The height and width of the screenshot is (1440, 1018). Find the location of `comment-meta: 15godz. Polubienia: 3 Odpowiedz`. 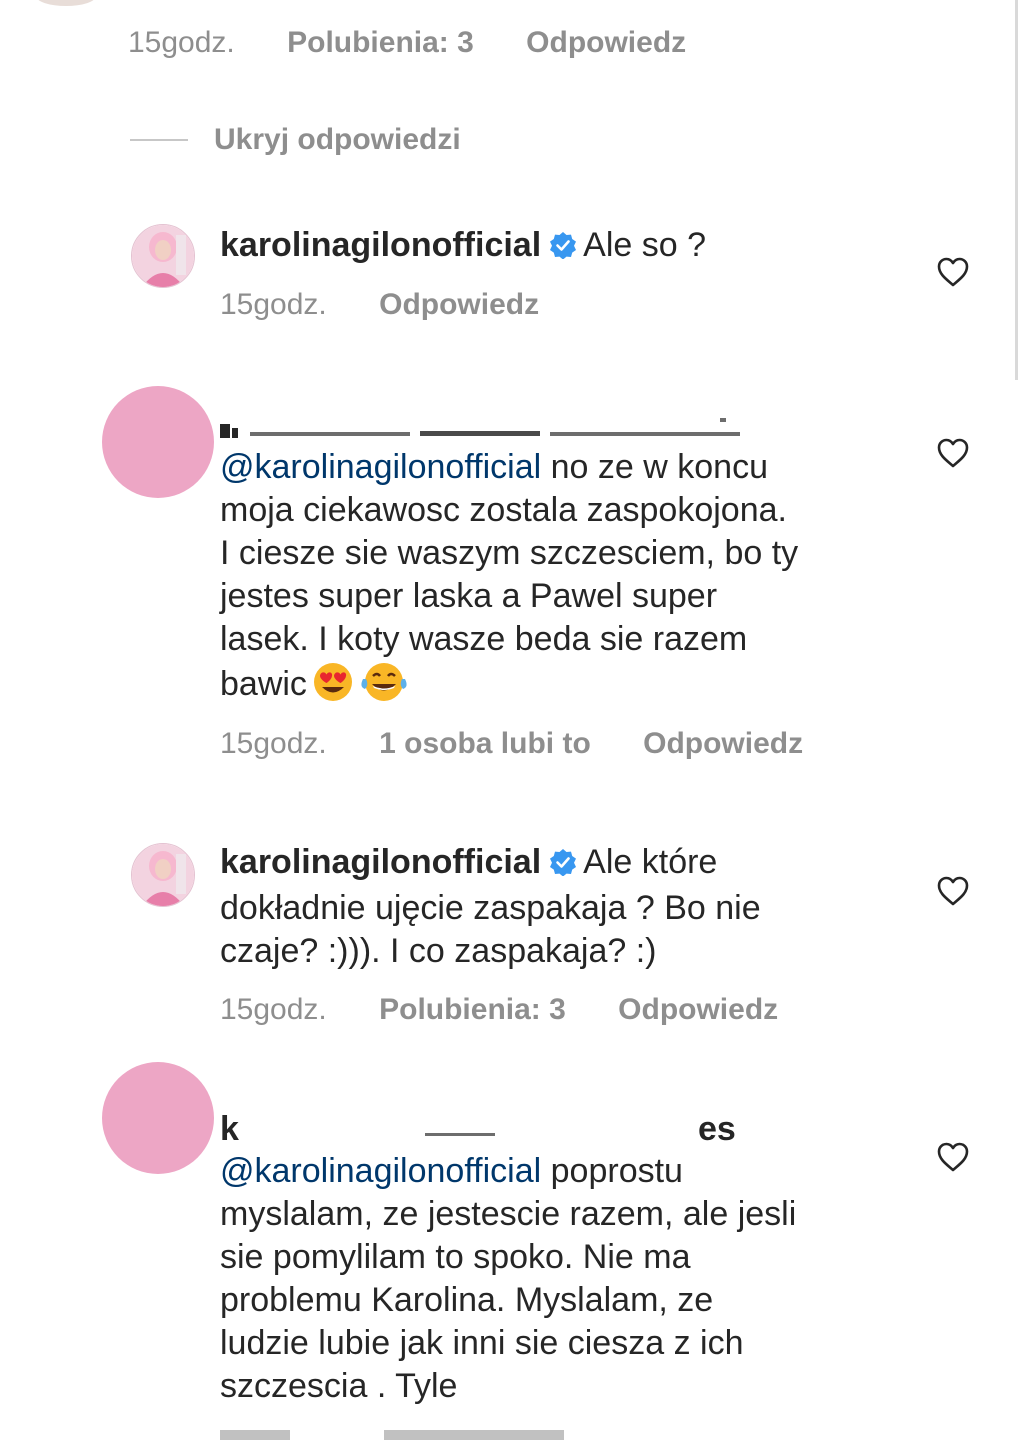

comment-meta: 15godz. Polubienia: 3 Odpowiedz is located at coordinates (521, 1010).